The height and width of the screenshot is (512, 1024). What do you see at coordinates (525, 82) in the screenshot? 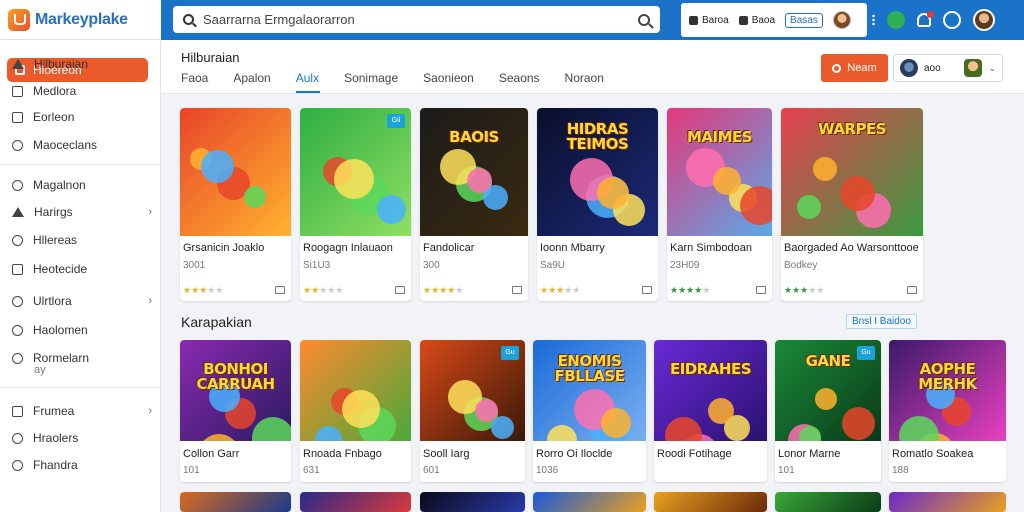
I see `tab-5: Seaons` at bounding box center [525, 82].